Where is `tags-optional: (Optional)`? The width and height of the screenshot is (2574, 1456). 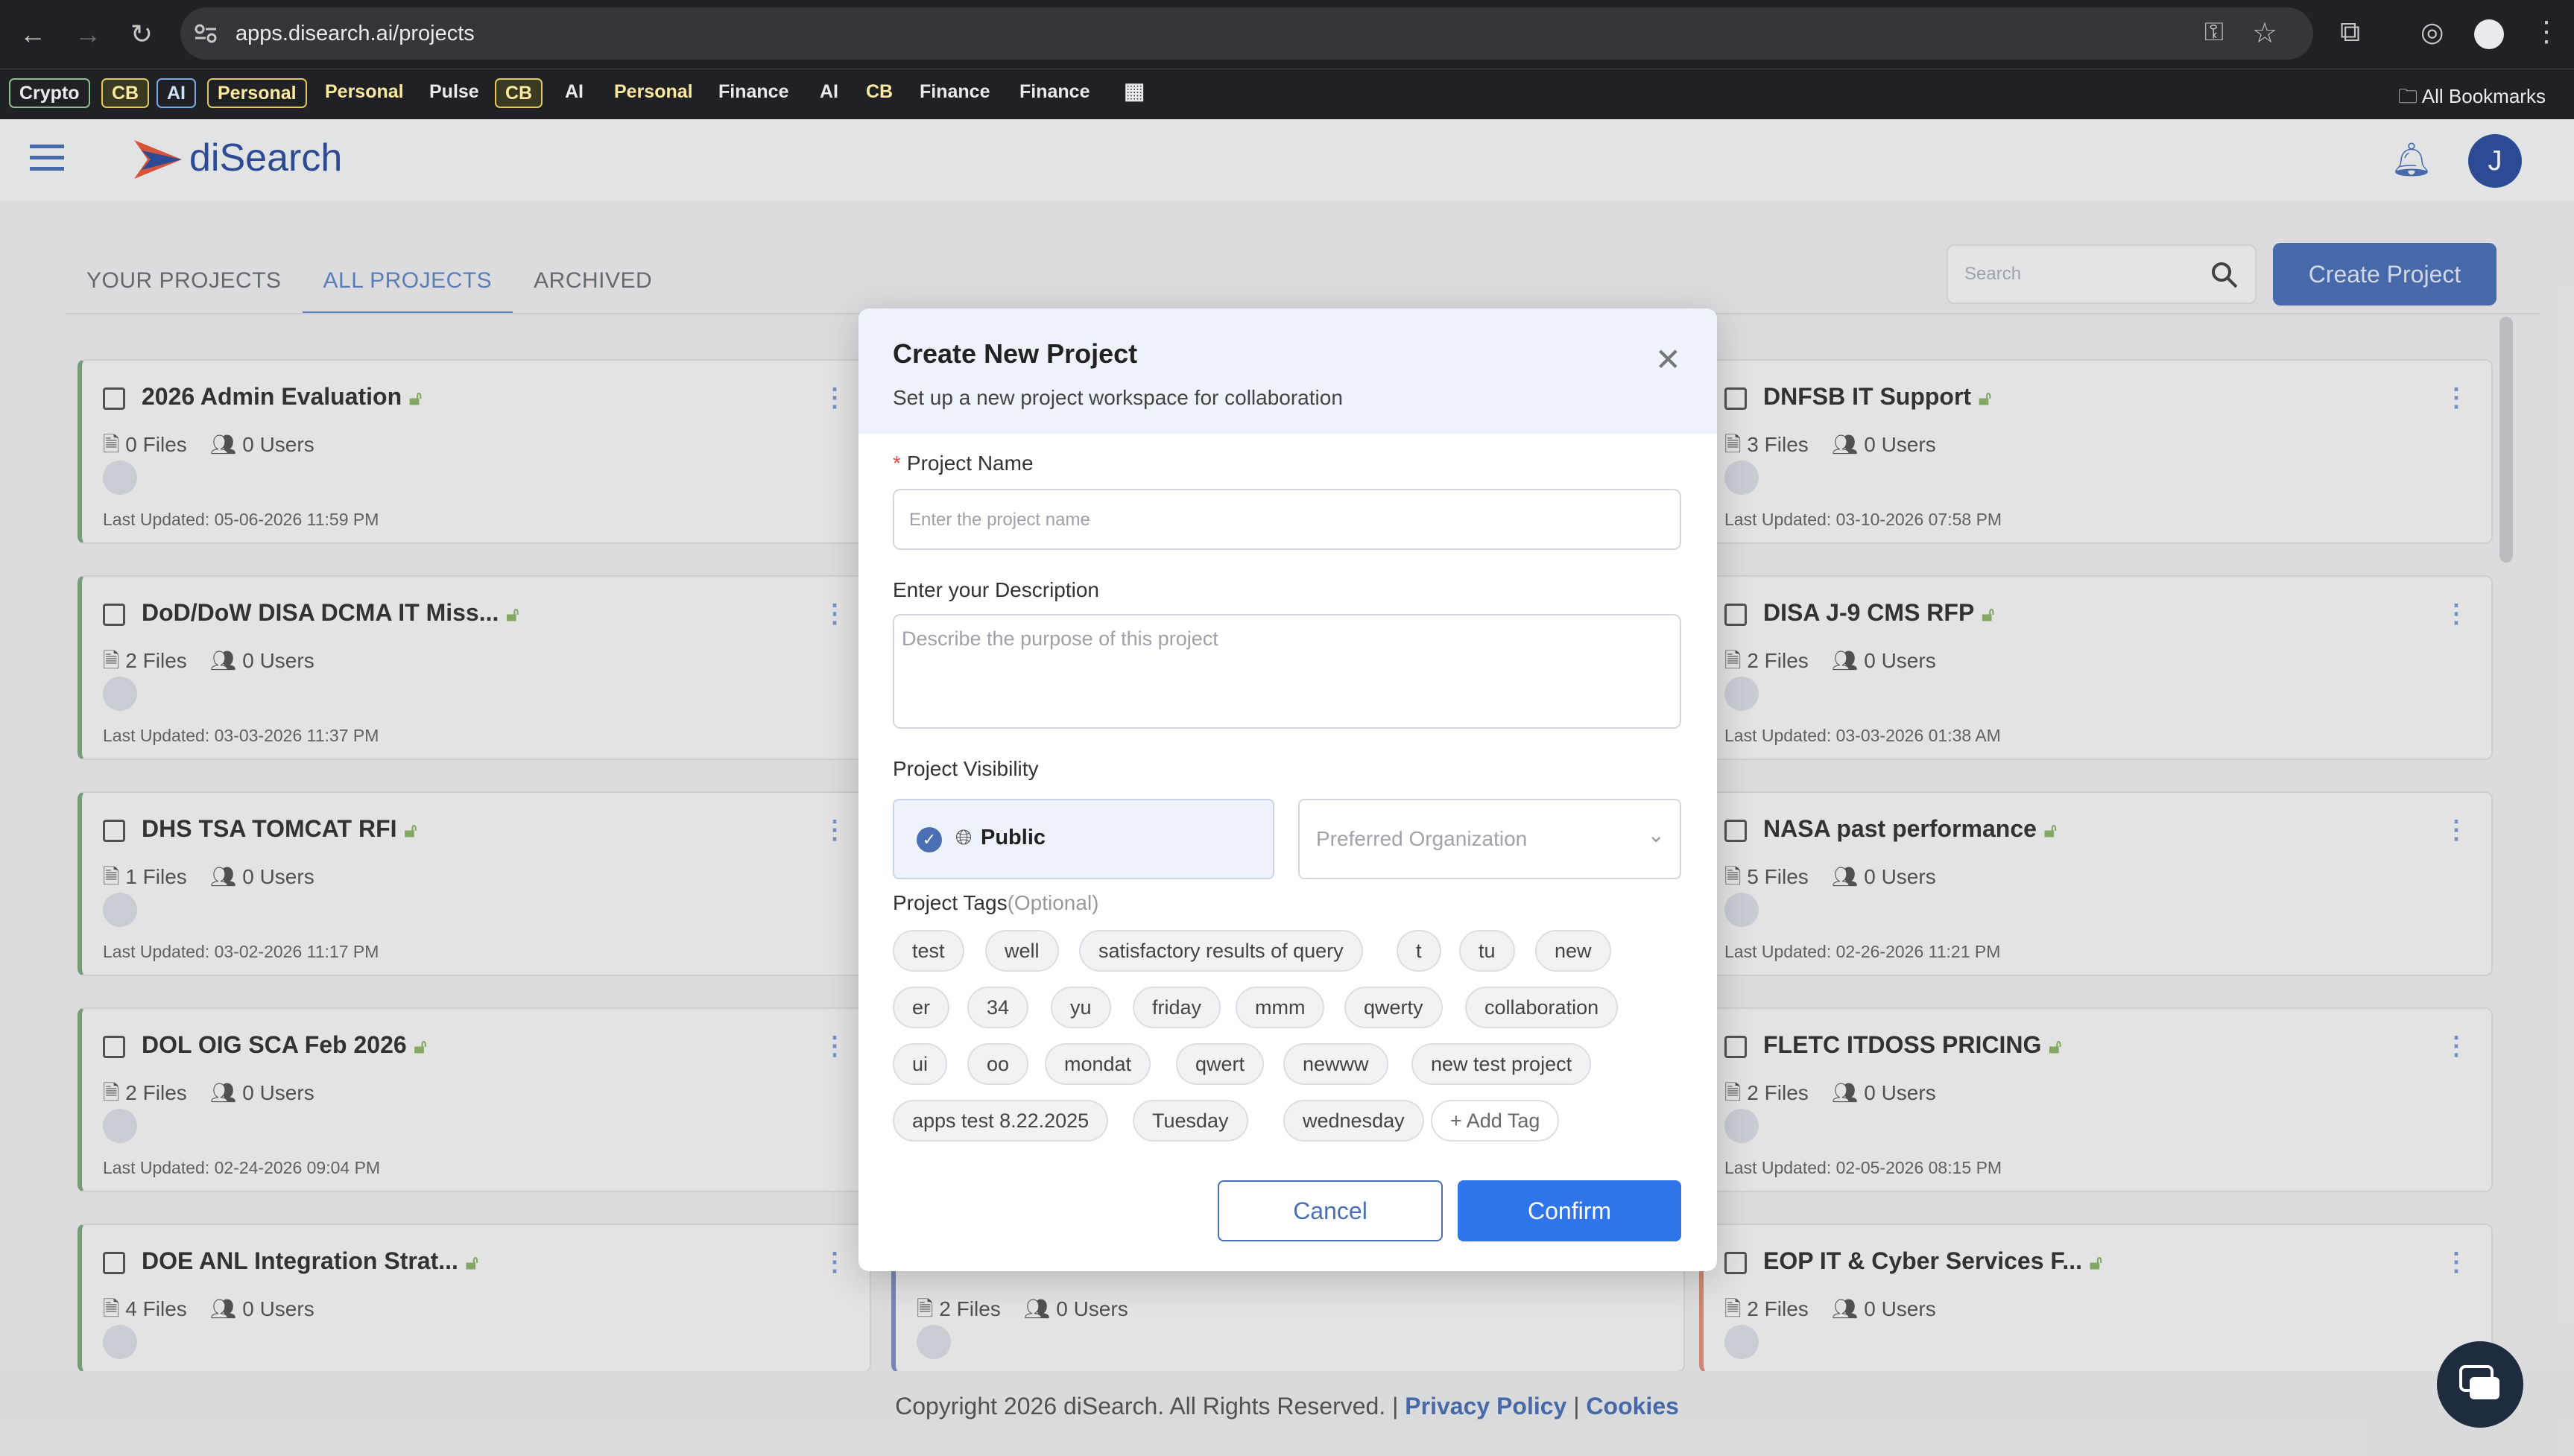 tags-optional: (Optional) is located at coordinates (1053, 902).